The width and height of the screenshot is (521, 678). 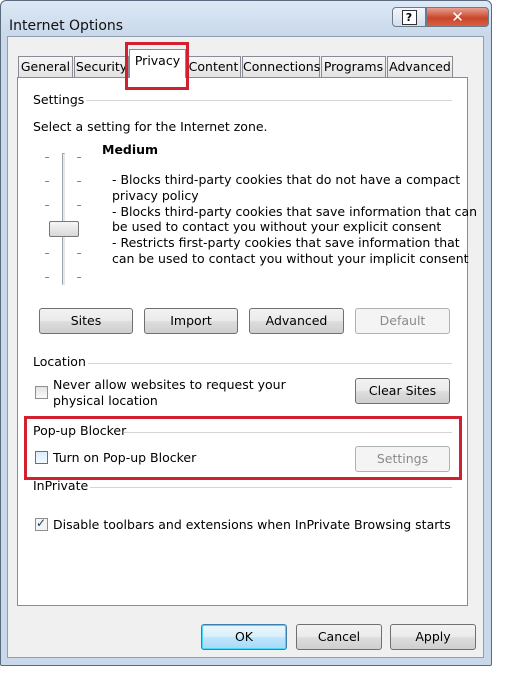 I want to click on advanced-button: Advanced, so click(x=296, y=321).